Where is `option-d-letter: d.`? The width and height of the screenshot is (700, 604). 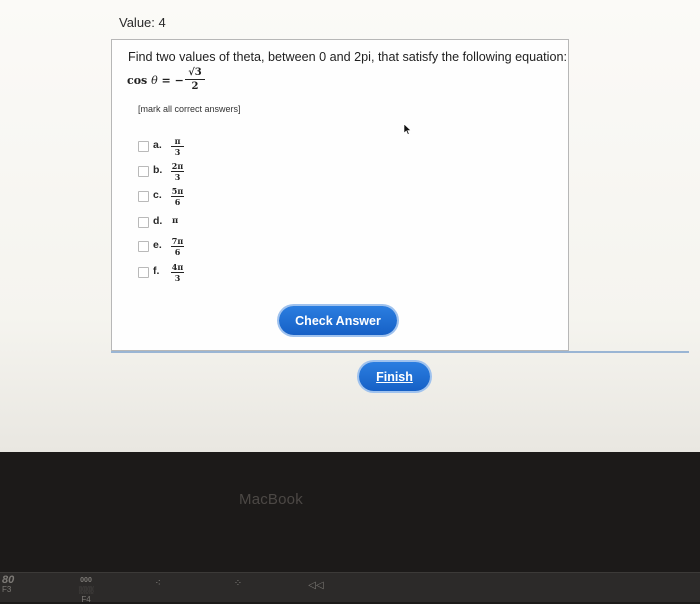
option-d-letter: d. is located at coordinates (158, 221).